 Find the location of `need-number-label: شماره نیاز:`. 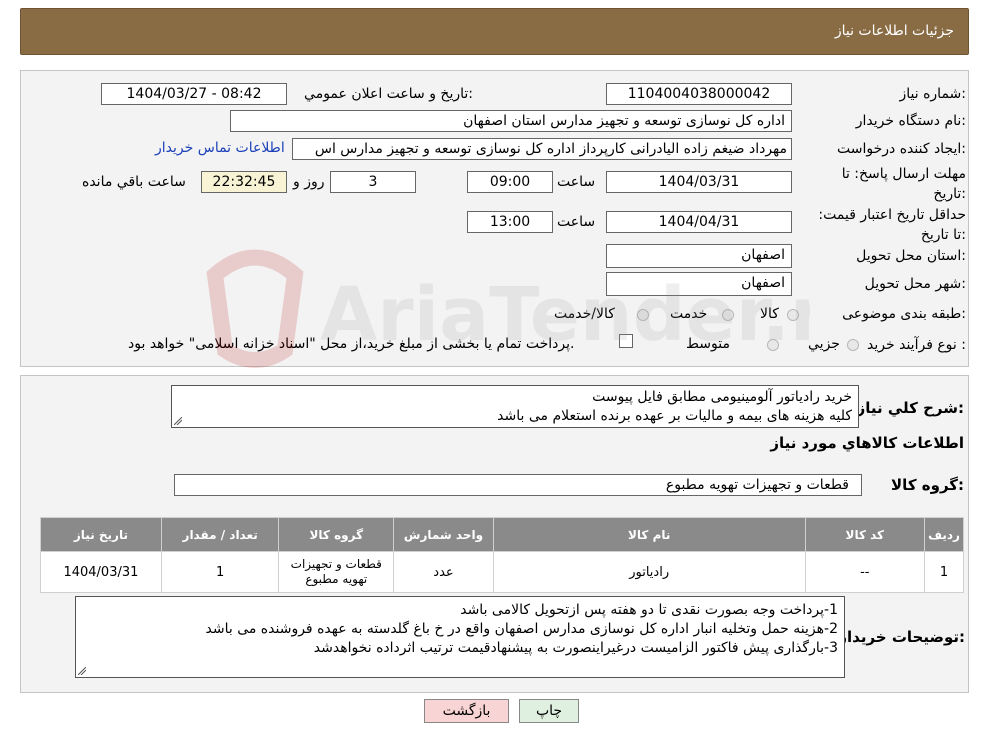

need-number-label: شماره نیاز: is located at coordinates (932, 94).